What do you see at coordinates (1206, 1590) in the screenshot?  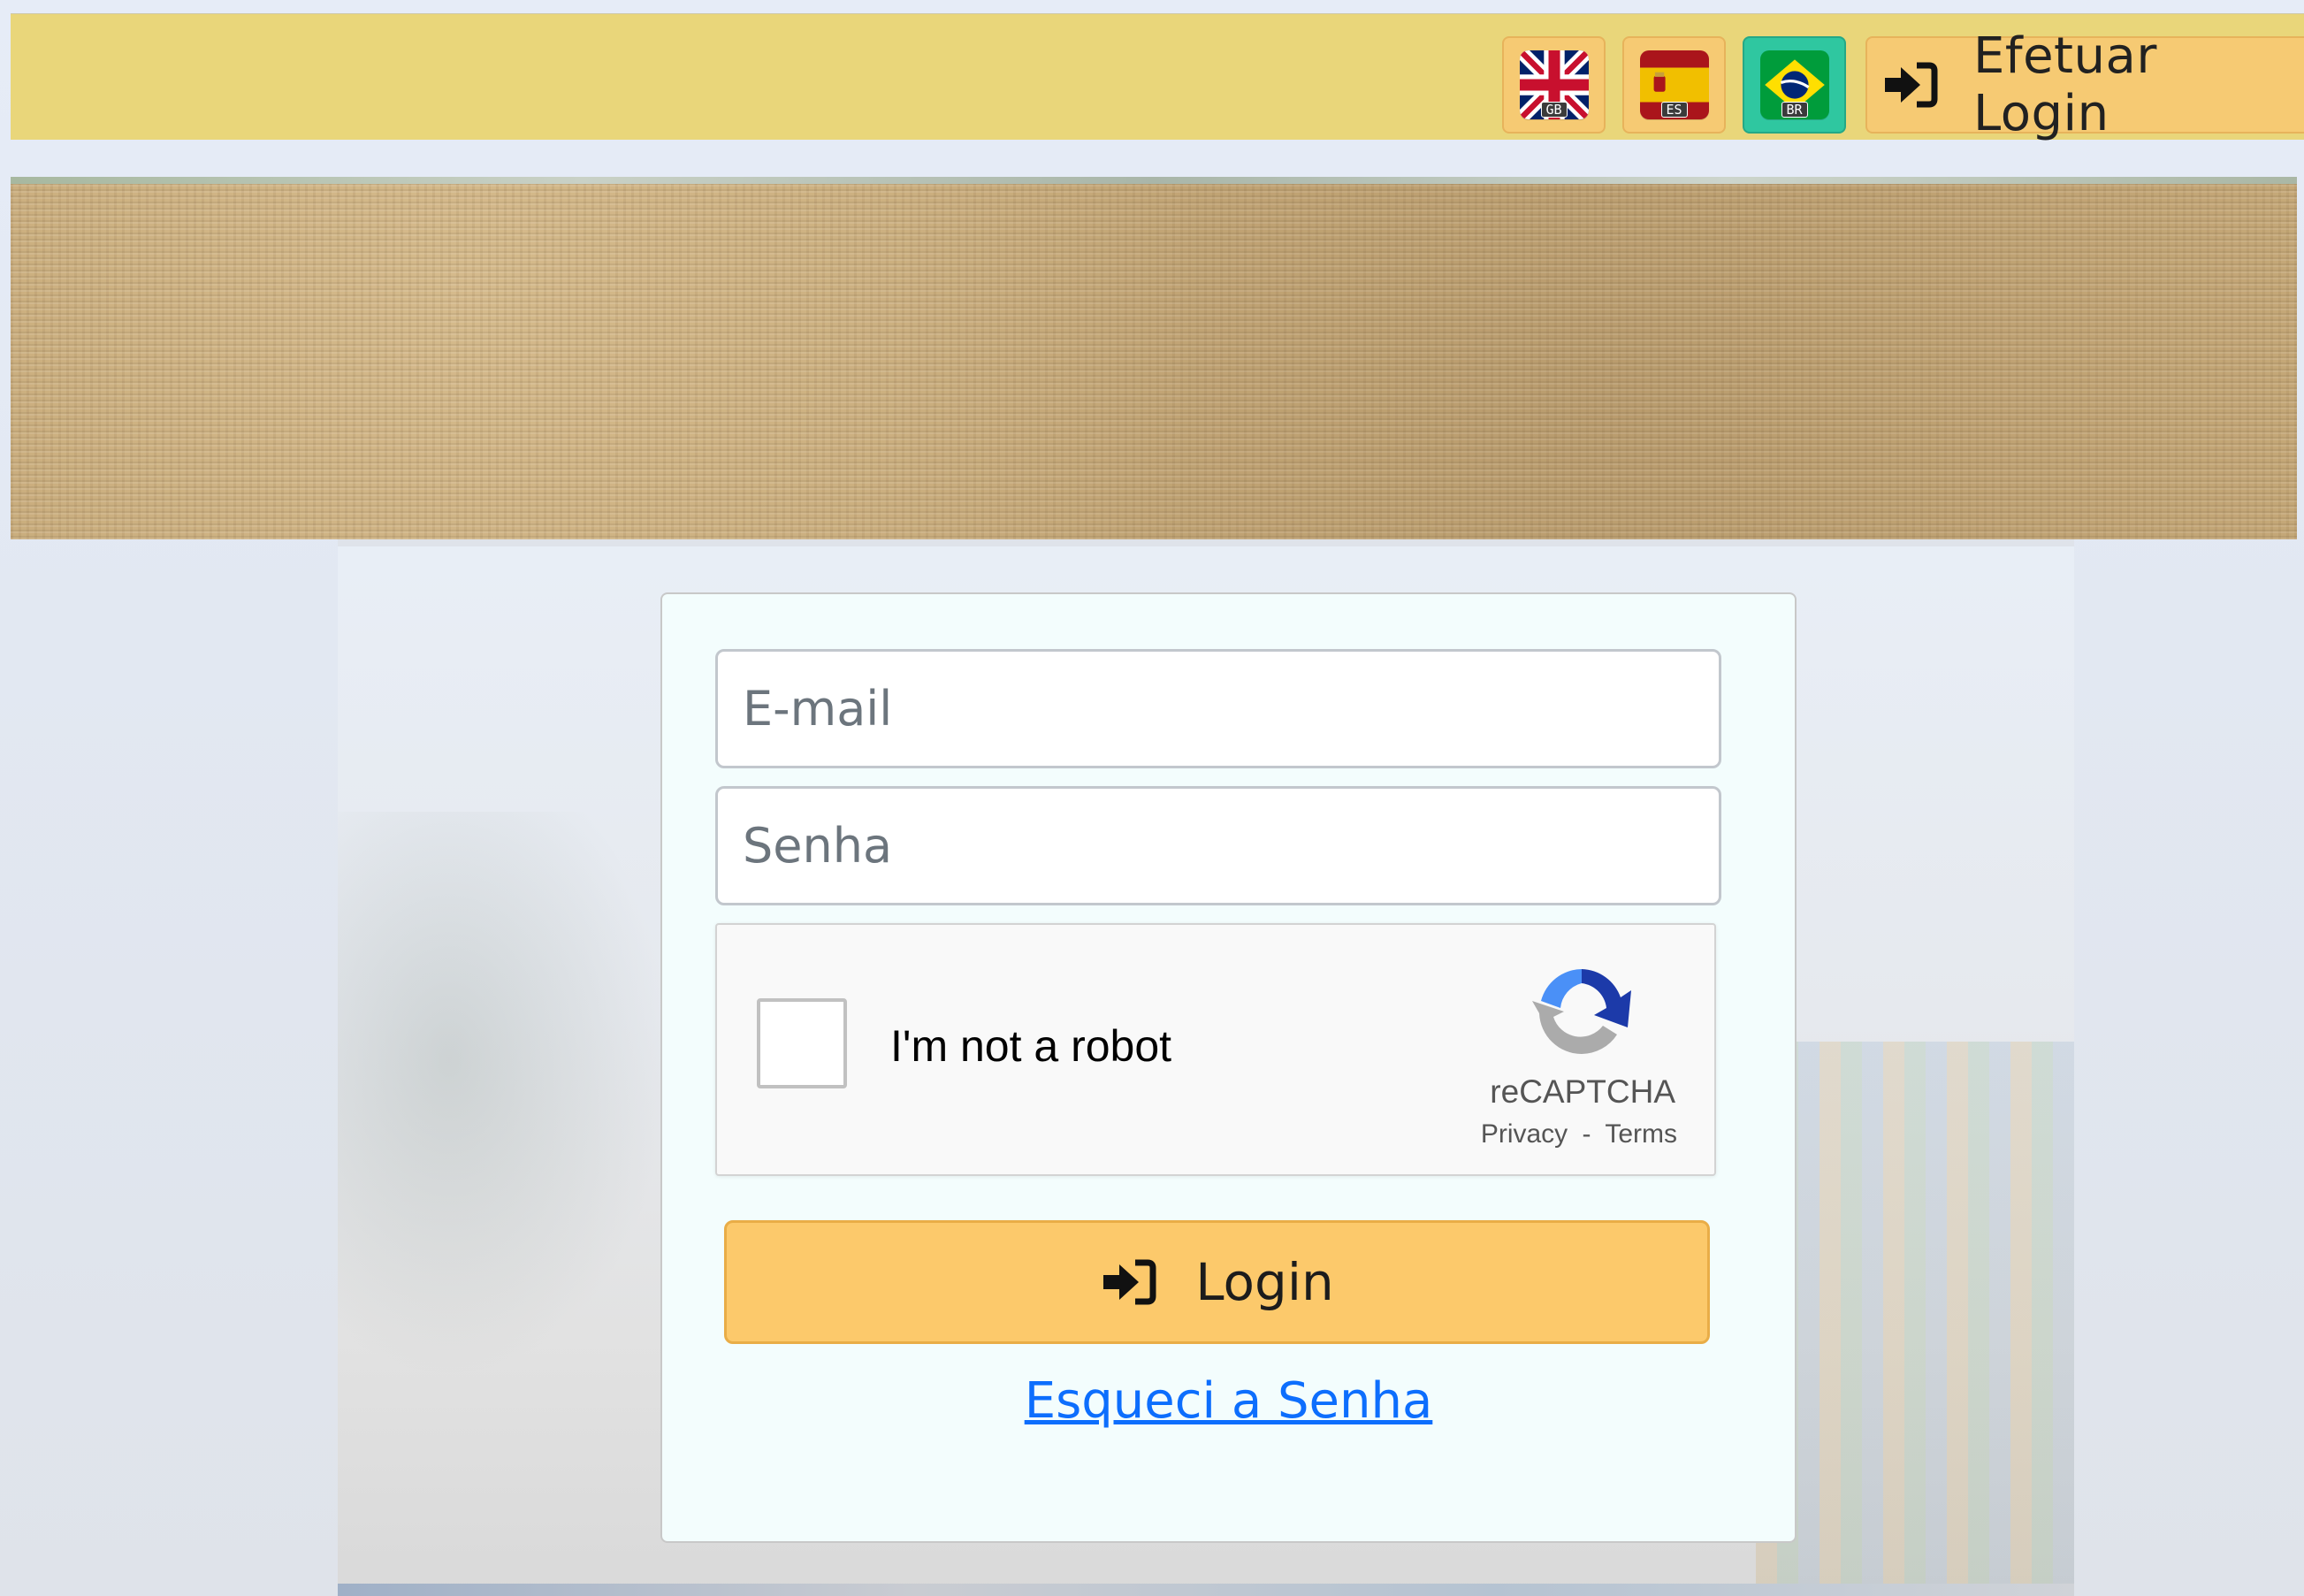 I see `bottom-strip` at bounding box center [1206, 1590].